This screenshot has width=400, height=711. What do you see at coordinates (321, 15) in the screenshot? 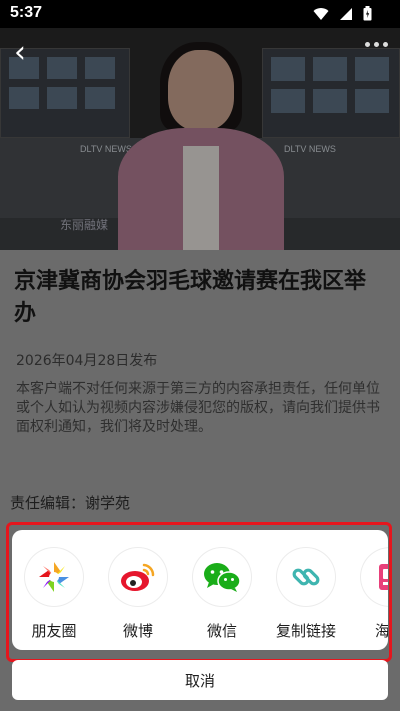
I see `wifi-icon` at bounding box center [321, 15].